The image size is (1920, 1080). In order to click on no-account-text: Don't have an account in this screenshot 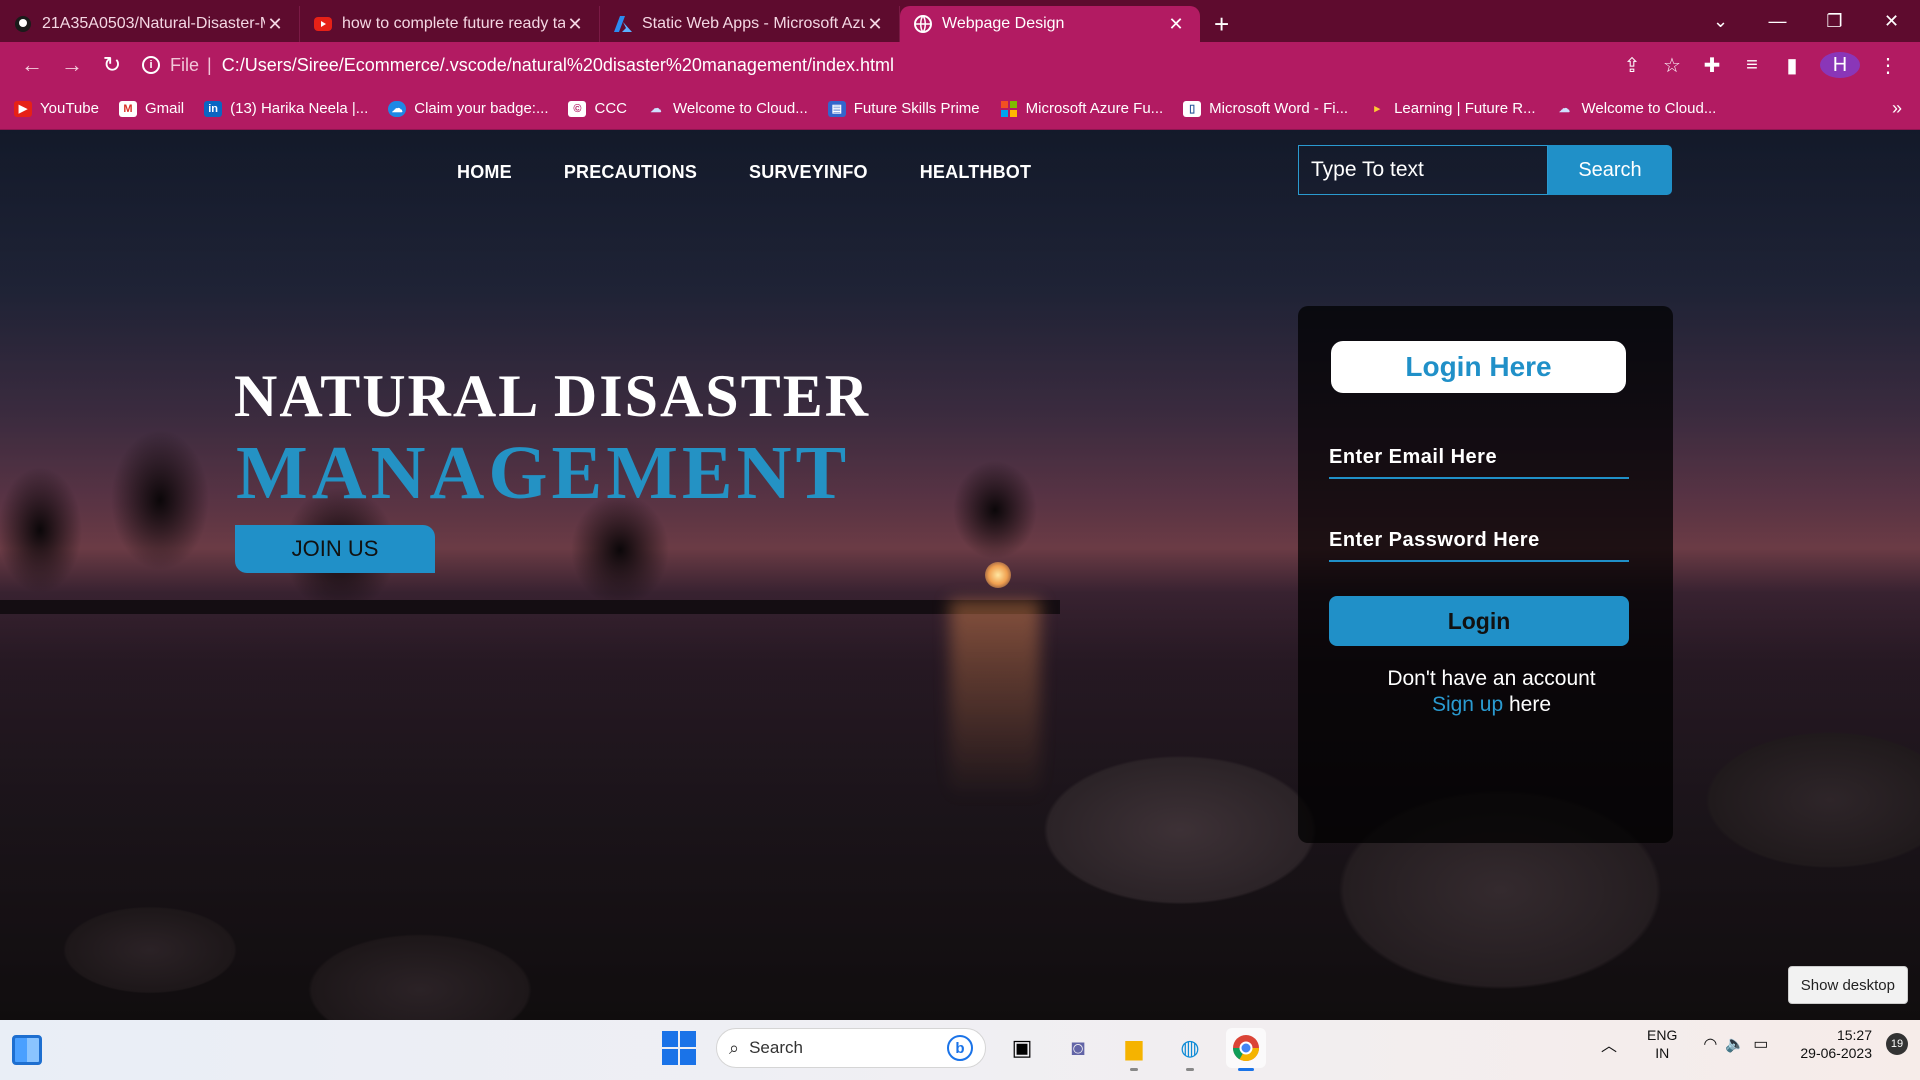, I will do `click(1491, 678)`.